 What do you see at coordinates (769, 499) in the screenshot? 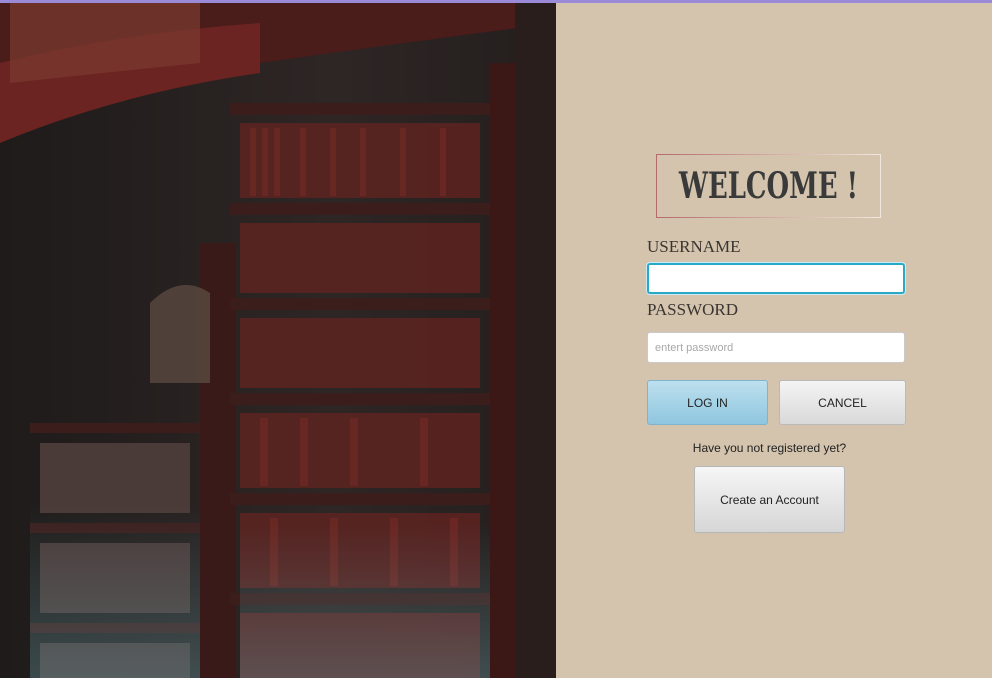
I see `create-account-button: Create an Account` at bounding box center [769, 499].